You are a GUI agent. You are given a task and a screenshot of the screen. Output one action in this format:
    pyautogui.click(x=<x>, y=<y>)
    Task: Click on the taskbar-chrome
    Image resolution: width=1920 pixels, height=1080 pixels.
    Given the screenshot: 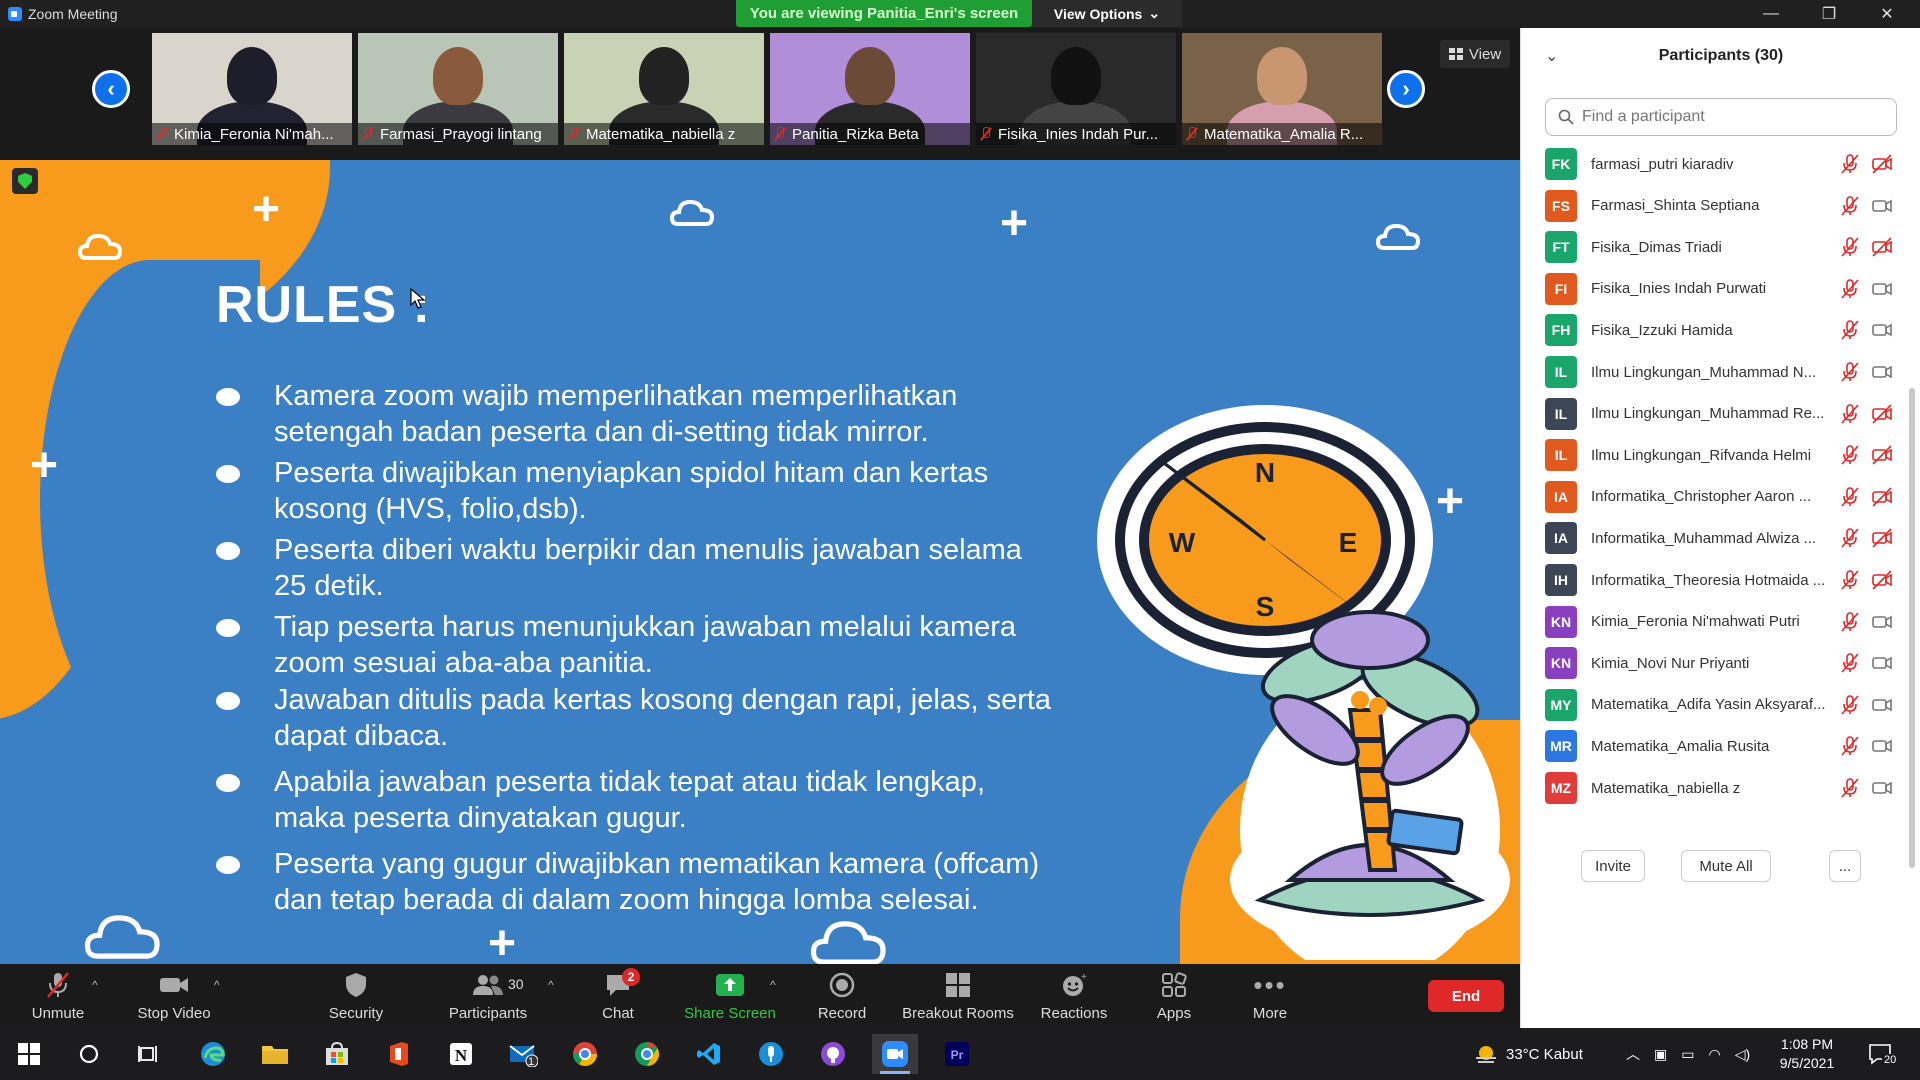 What is the action you would take?
    pyautogui.click(x=647, y=1054)
    